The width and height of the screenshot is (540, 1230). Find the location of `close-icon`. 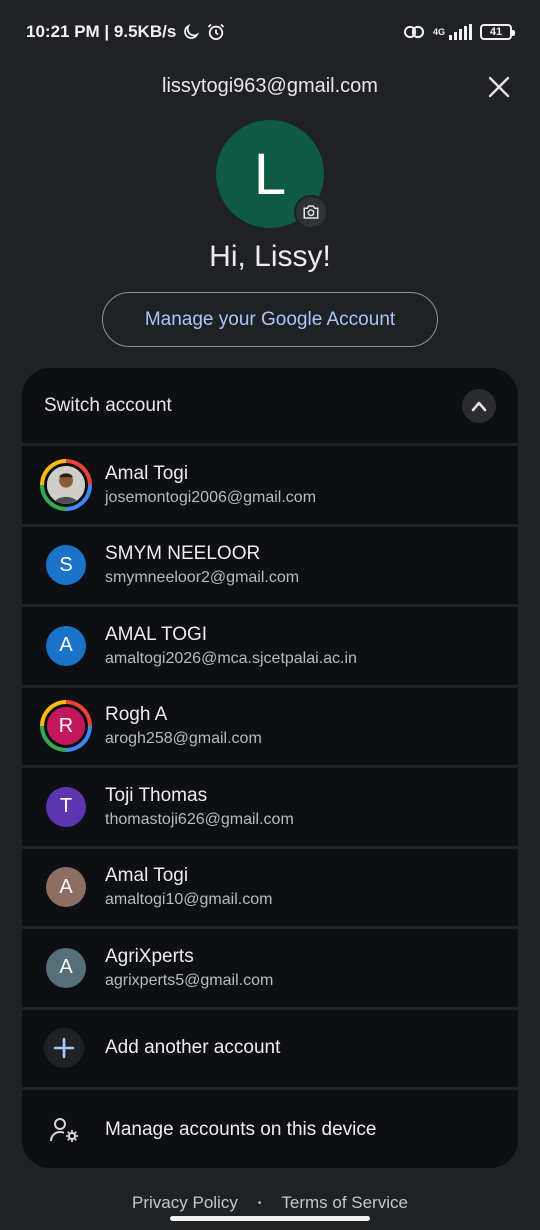

close-icon is located at coordinates (499, 87).